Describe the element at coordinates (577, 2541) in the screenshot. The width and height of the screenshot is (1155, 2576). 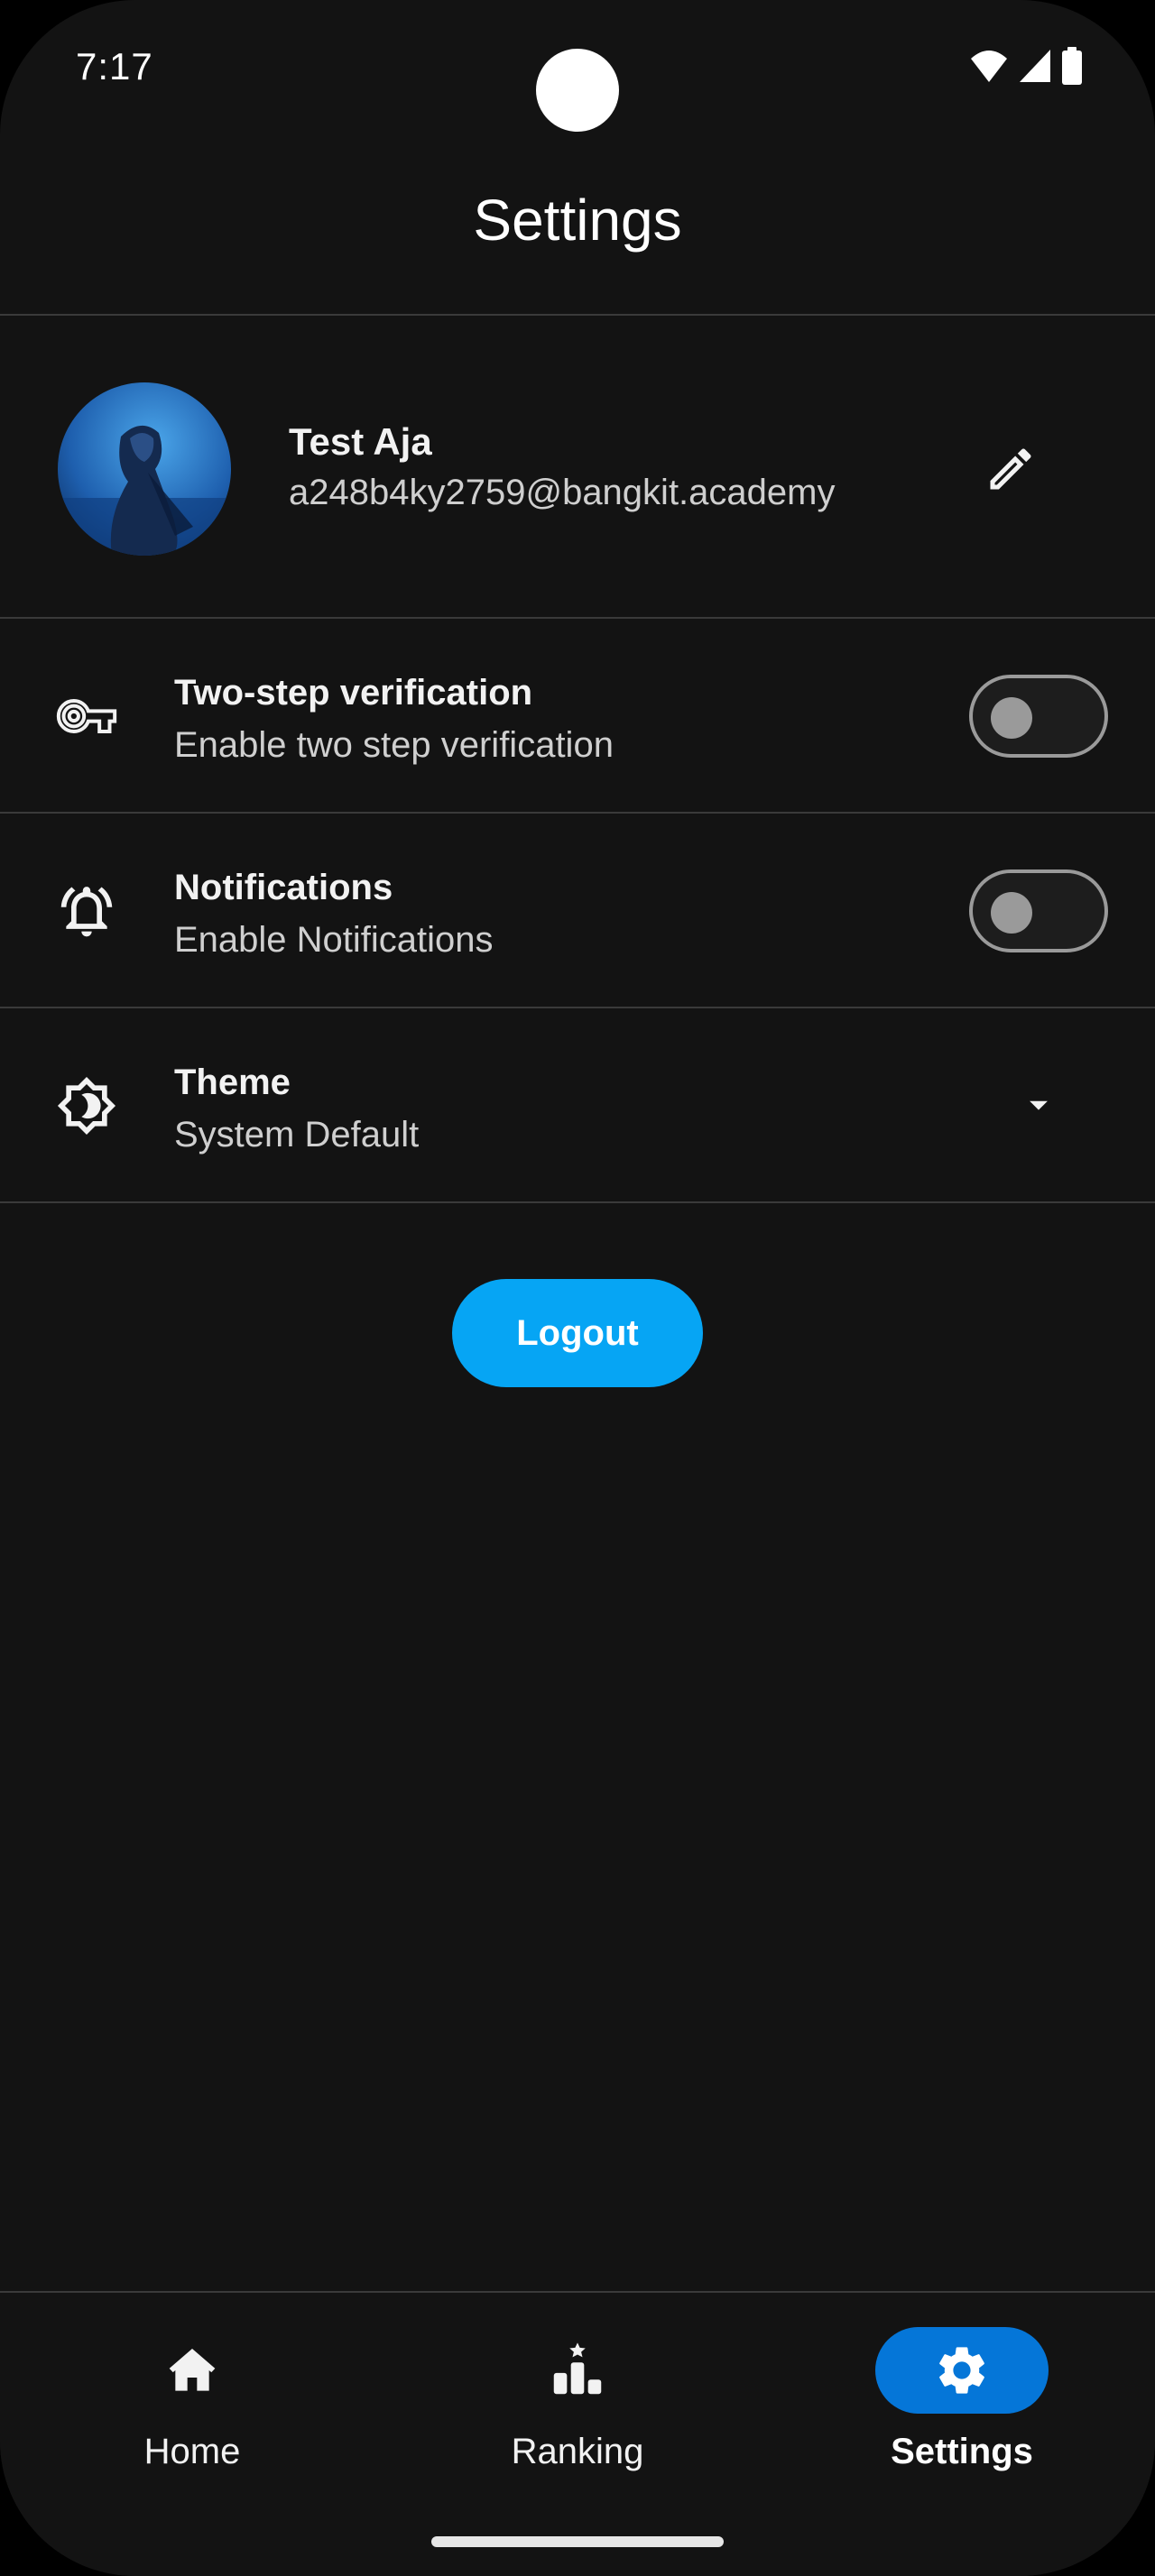
I see `gesture-home-indicator` at that location.